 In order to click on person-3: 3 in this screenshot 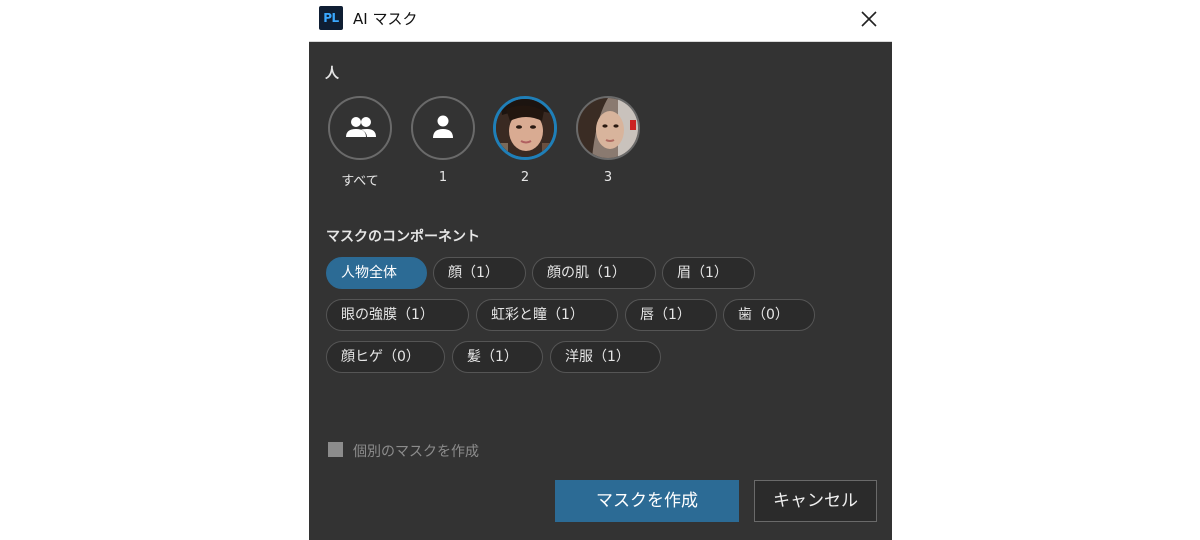, I will do `click(608, 140)`.